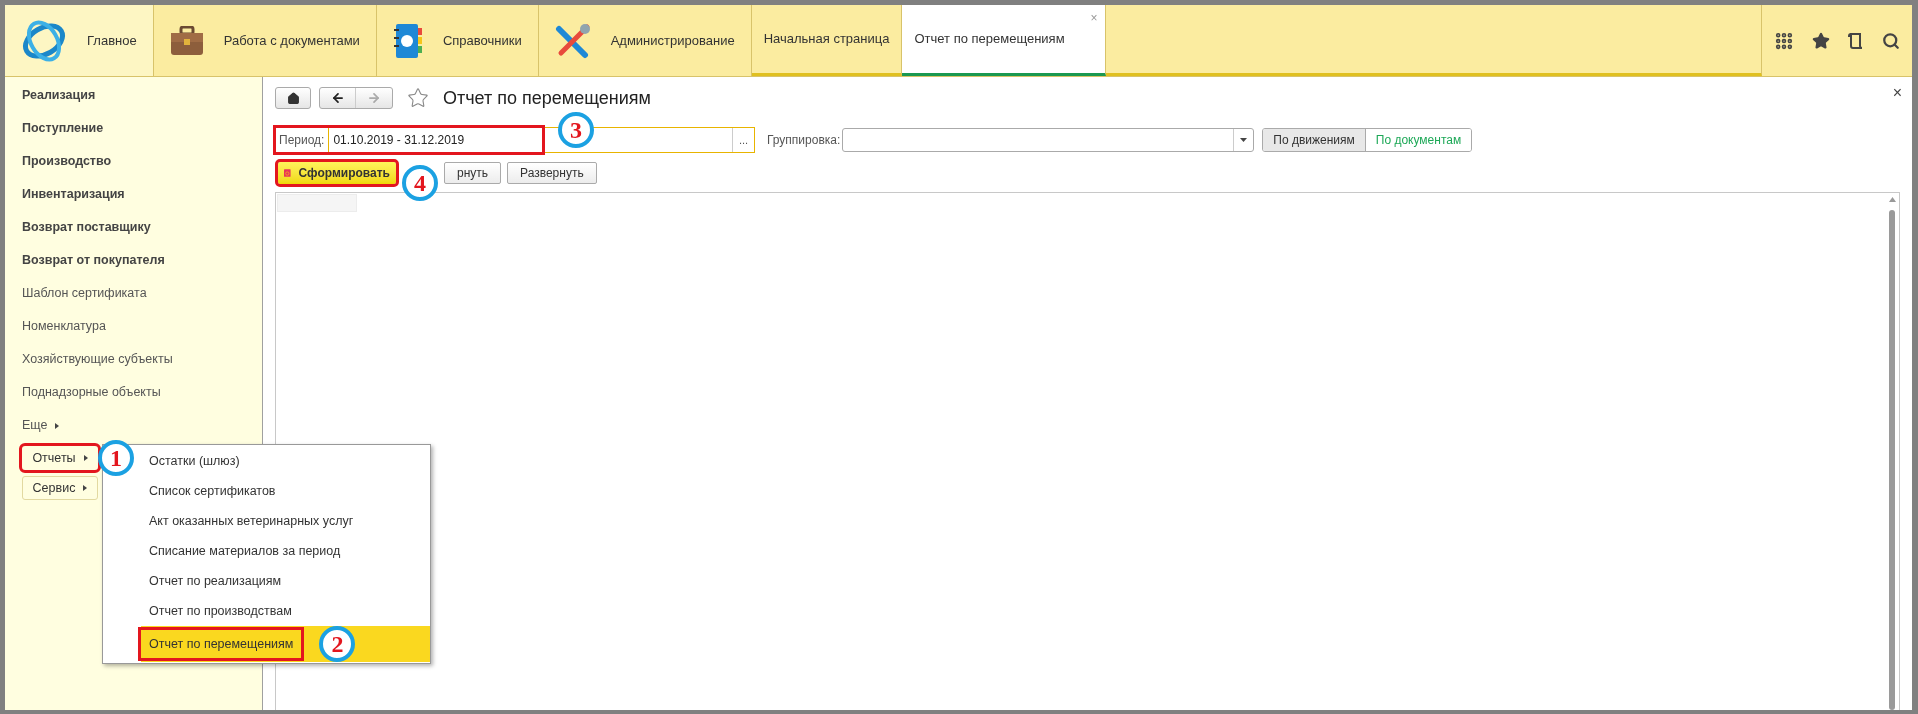  I want to click on menu-item-label: Акт оказанных ветеринарных услуг, so click(251, 521).